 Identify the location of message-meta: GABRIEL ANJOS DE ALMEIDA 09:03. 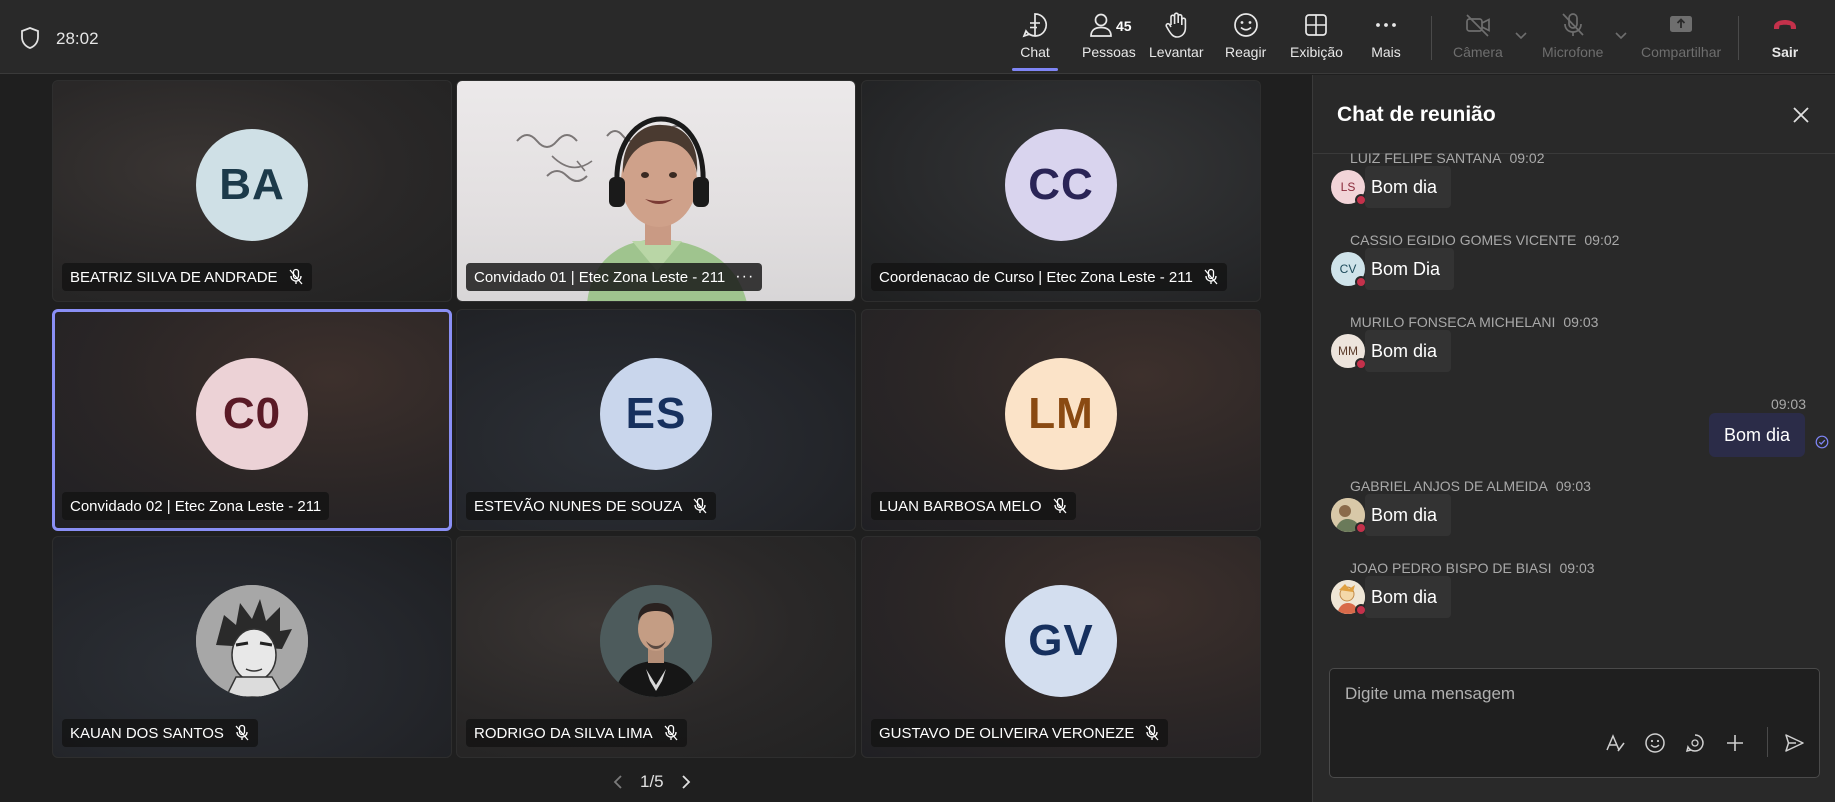
(1470, 486).